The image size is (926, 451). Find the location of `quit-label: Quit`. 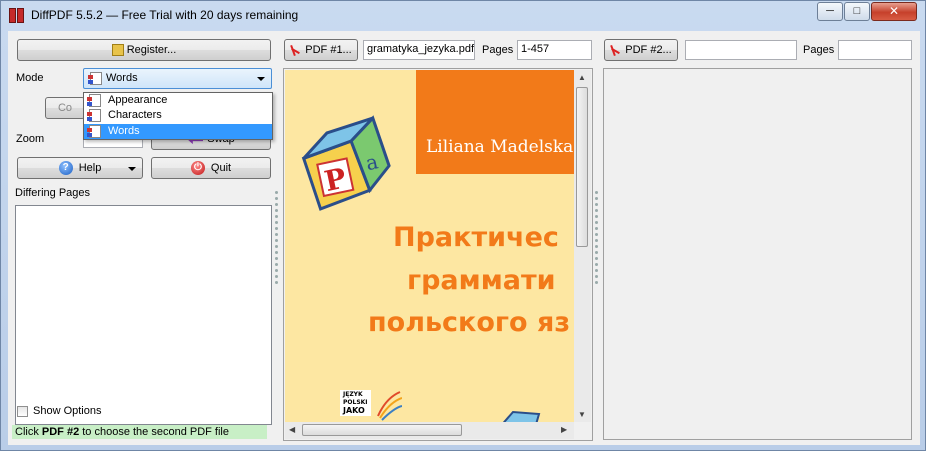

quit-label: Quit is located at coordinates (221, 168).